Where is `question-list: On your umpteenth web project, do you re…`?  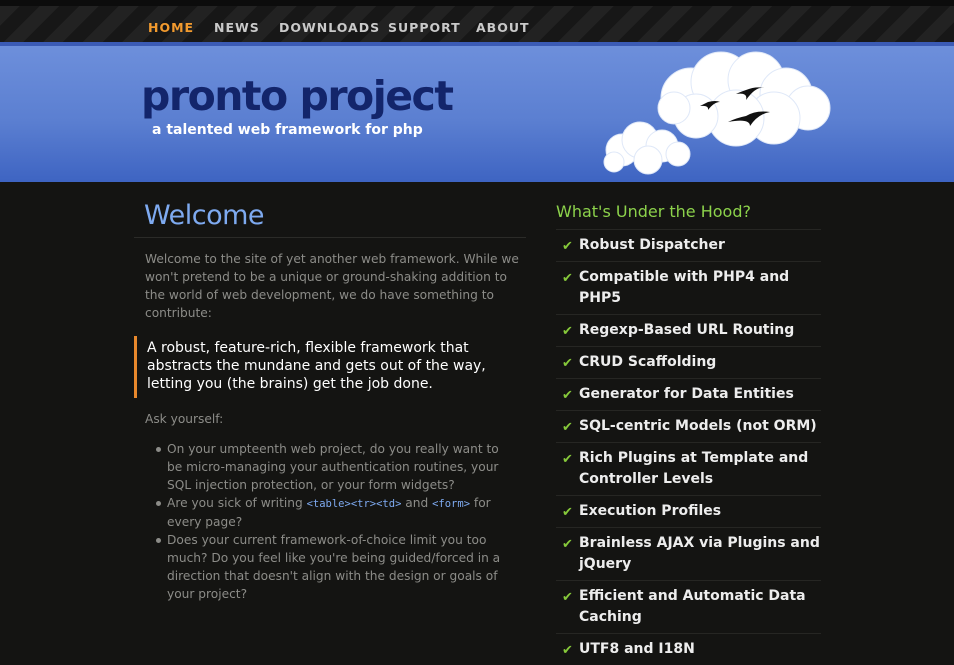 question-list: On your umpteenth web project, do you re… is located at coordinates (323, 521).